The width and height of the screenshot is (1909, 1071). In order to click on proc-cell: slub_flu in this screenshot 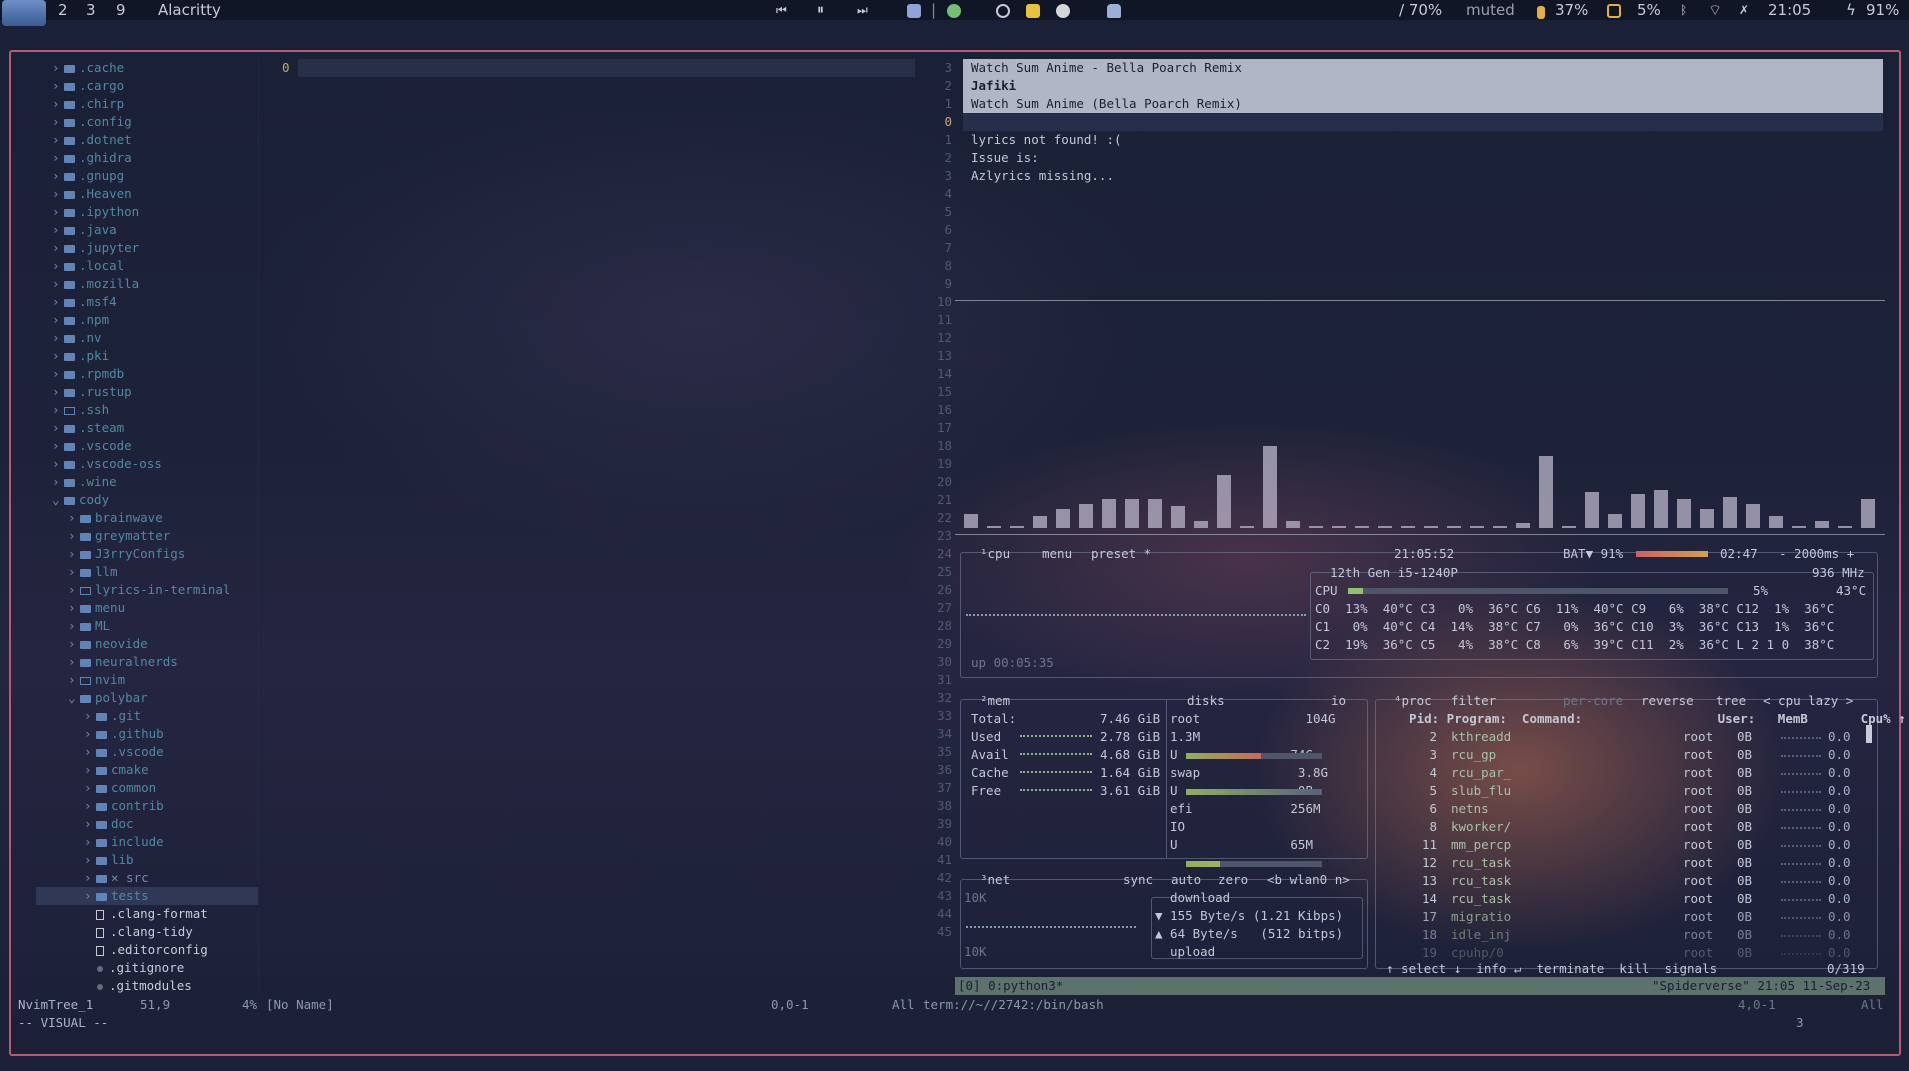, I will do `click(1481, 791)`.